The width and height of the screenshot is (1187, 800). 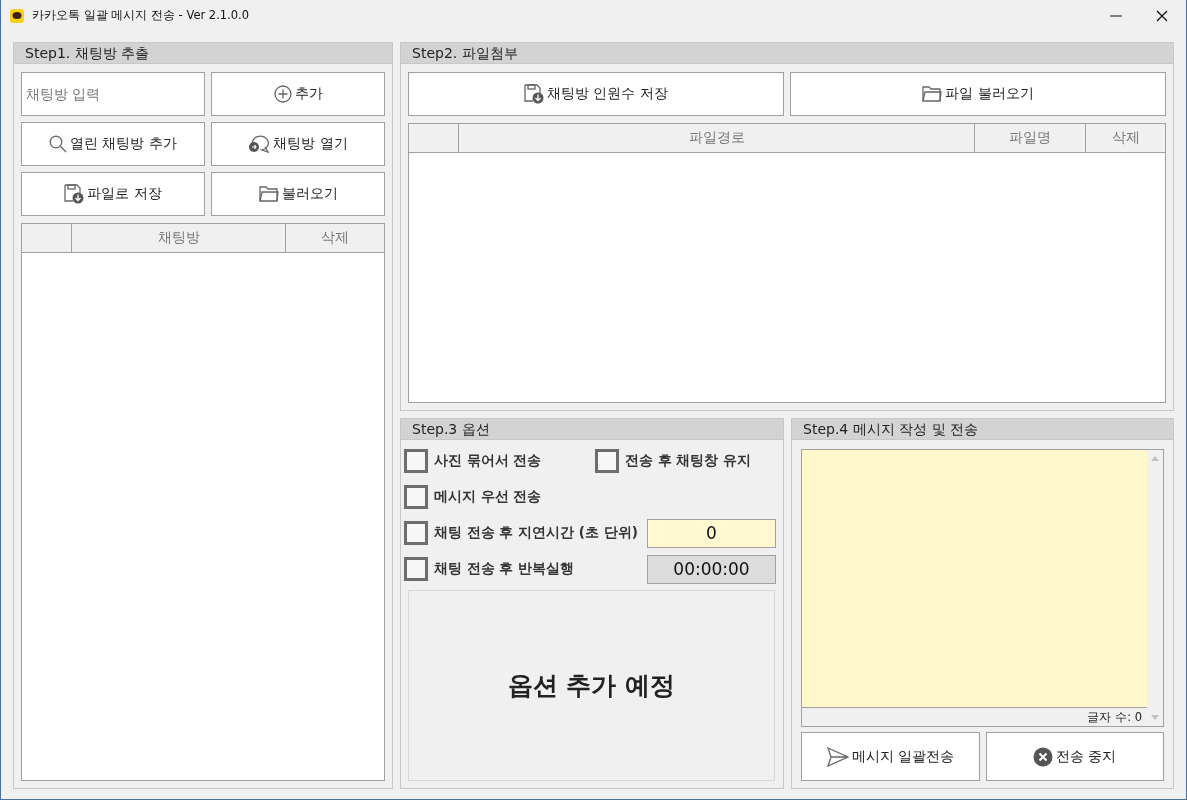 I want to click on button: 채팅방 열기, so click(x=298, y=144).